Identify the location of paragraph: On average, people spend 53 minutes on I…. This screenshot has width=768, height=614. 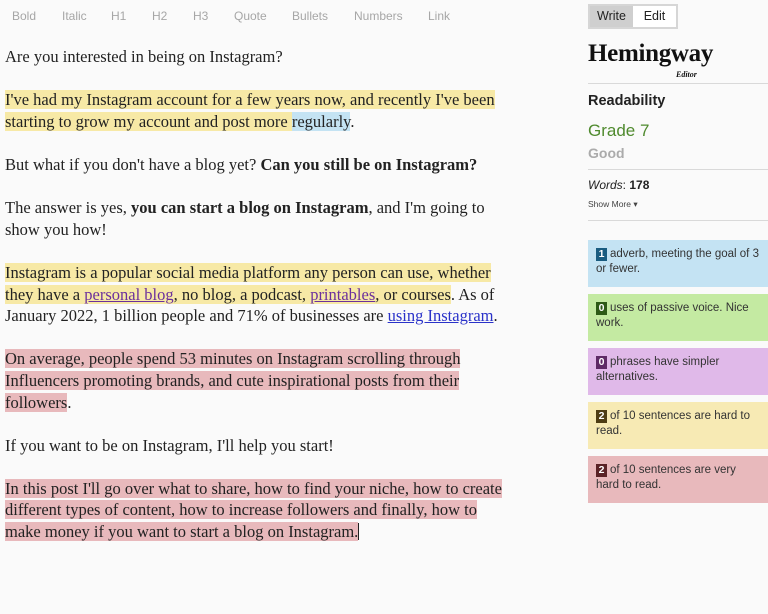
(255, 380).